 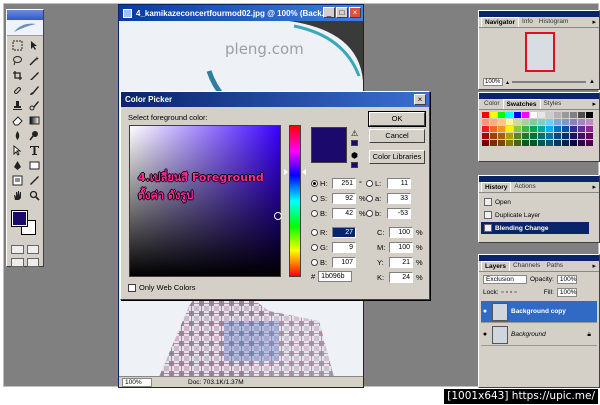 I want to click on crop-tool-icon, so click(x=17, y=75).